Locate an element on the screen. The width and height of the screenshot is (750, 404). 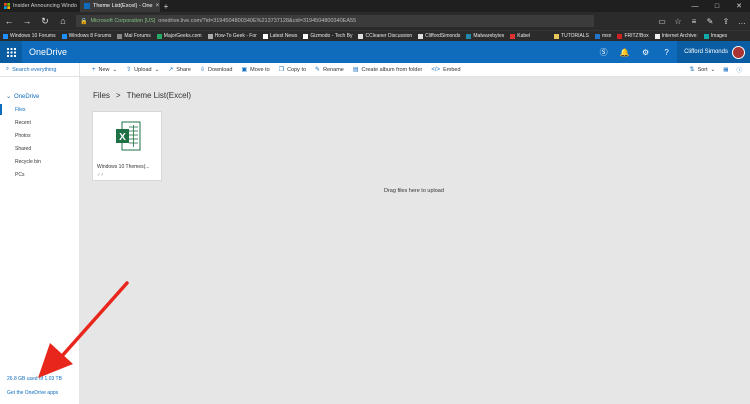
nav-item-pcs: PCs is located at coordinates (19, 175).